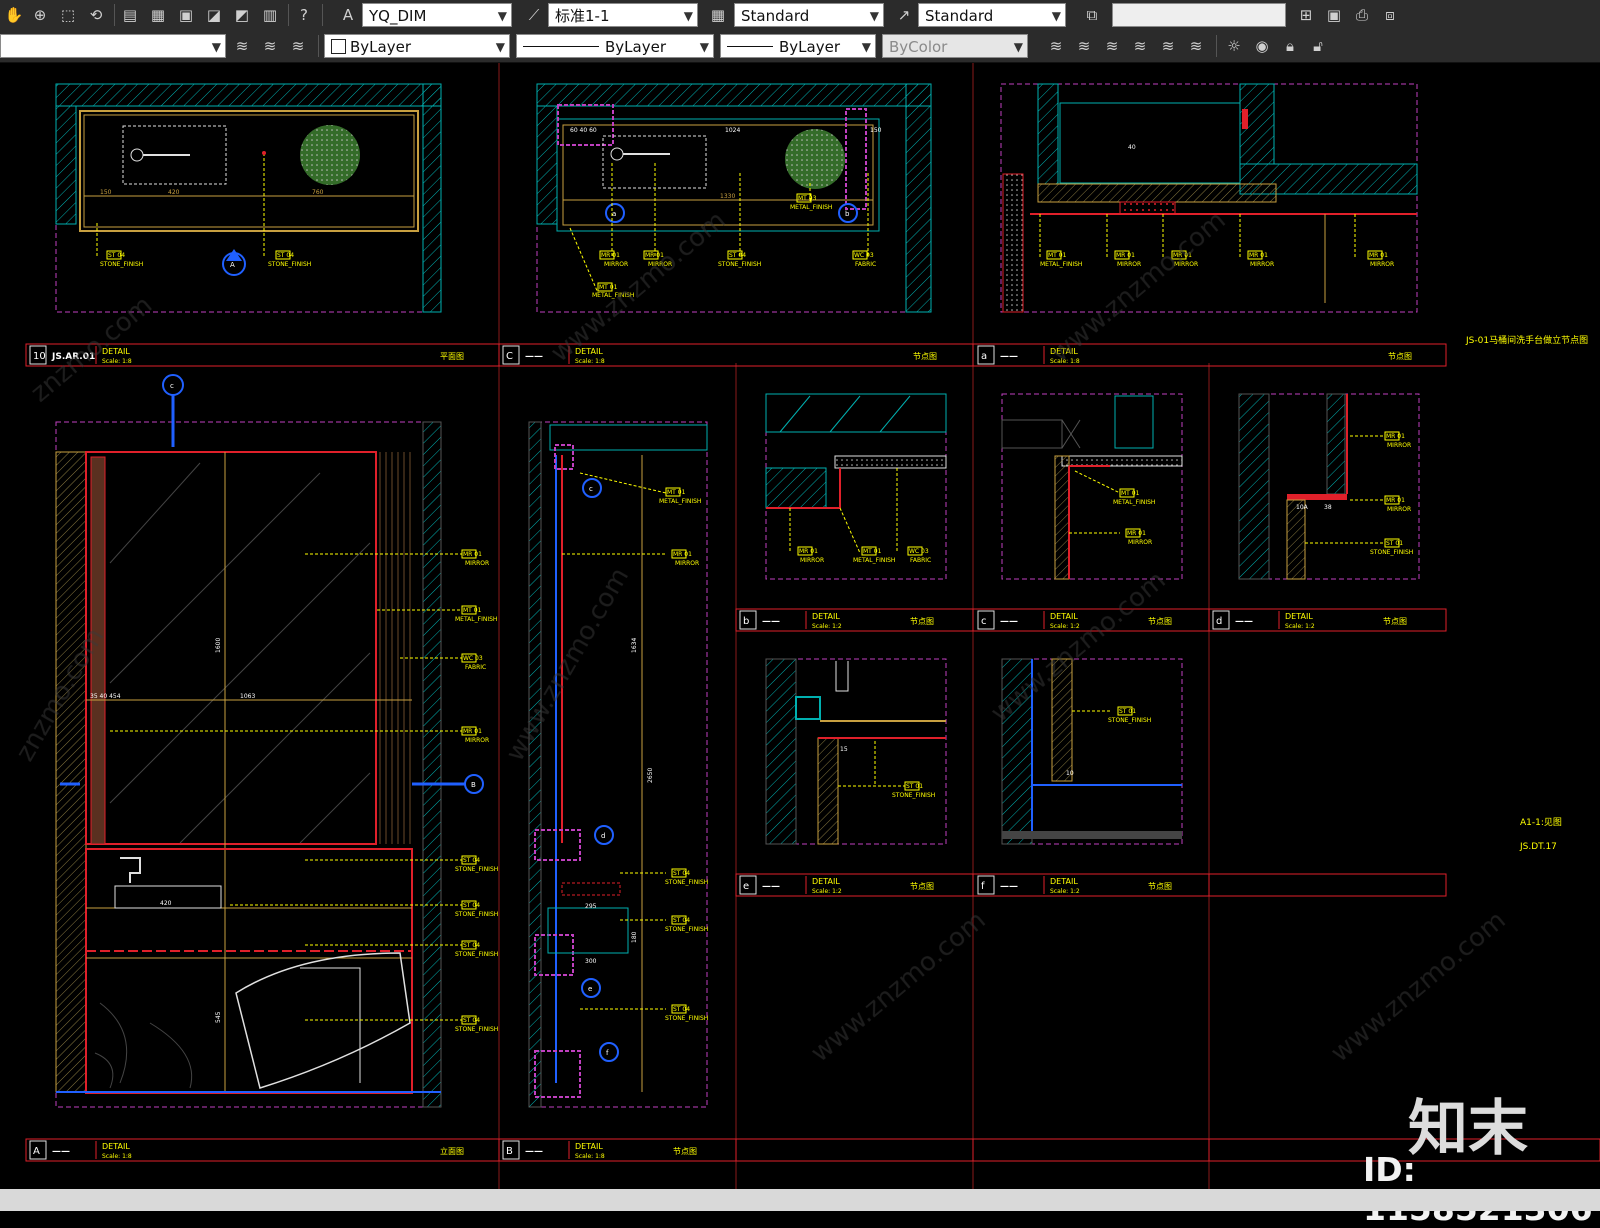  I want to click on layer-thaw-all-icon: ☼, so click(1234, 46).